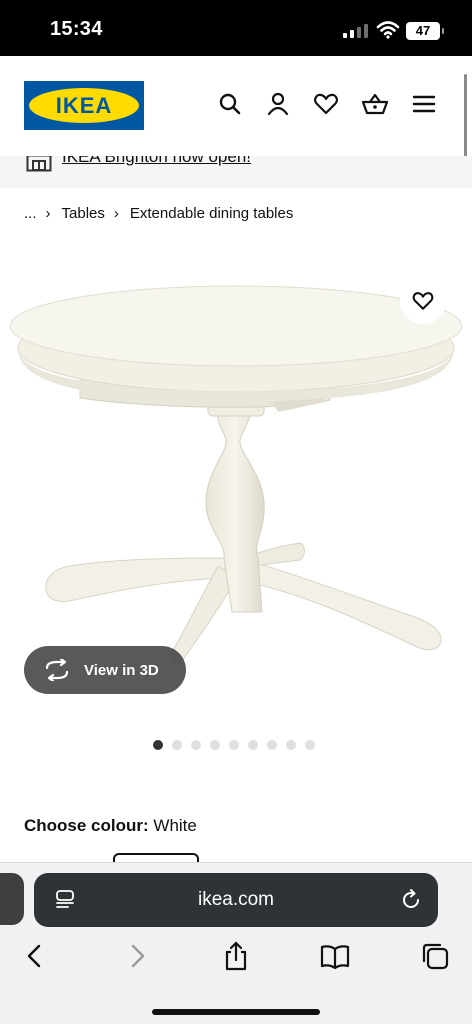 The height and width of the screenshot is (1024, 472). I want to click on banner-link: IKEA Brighton now open!, so click(156, 161).